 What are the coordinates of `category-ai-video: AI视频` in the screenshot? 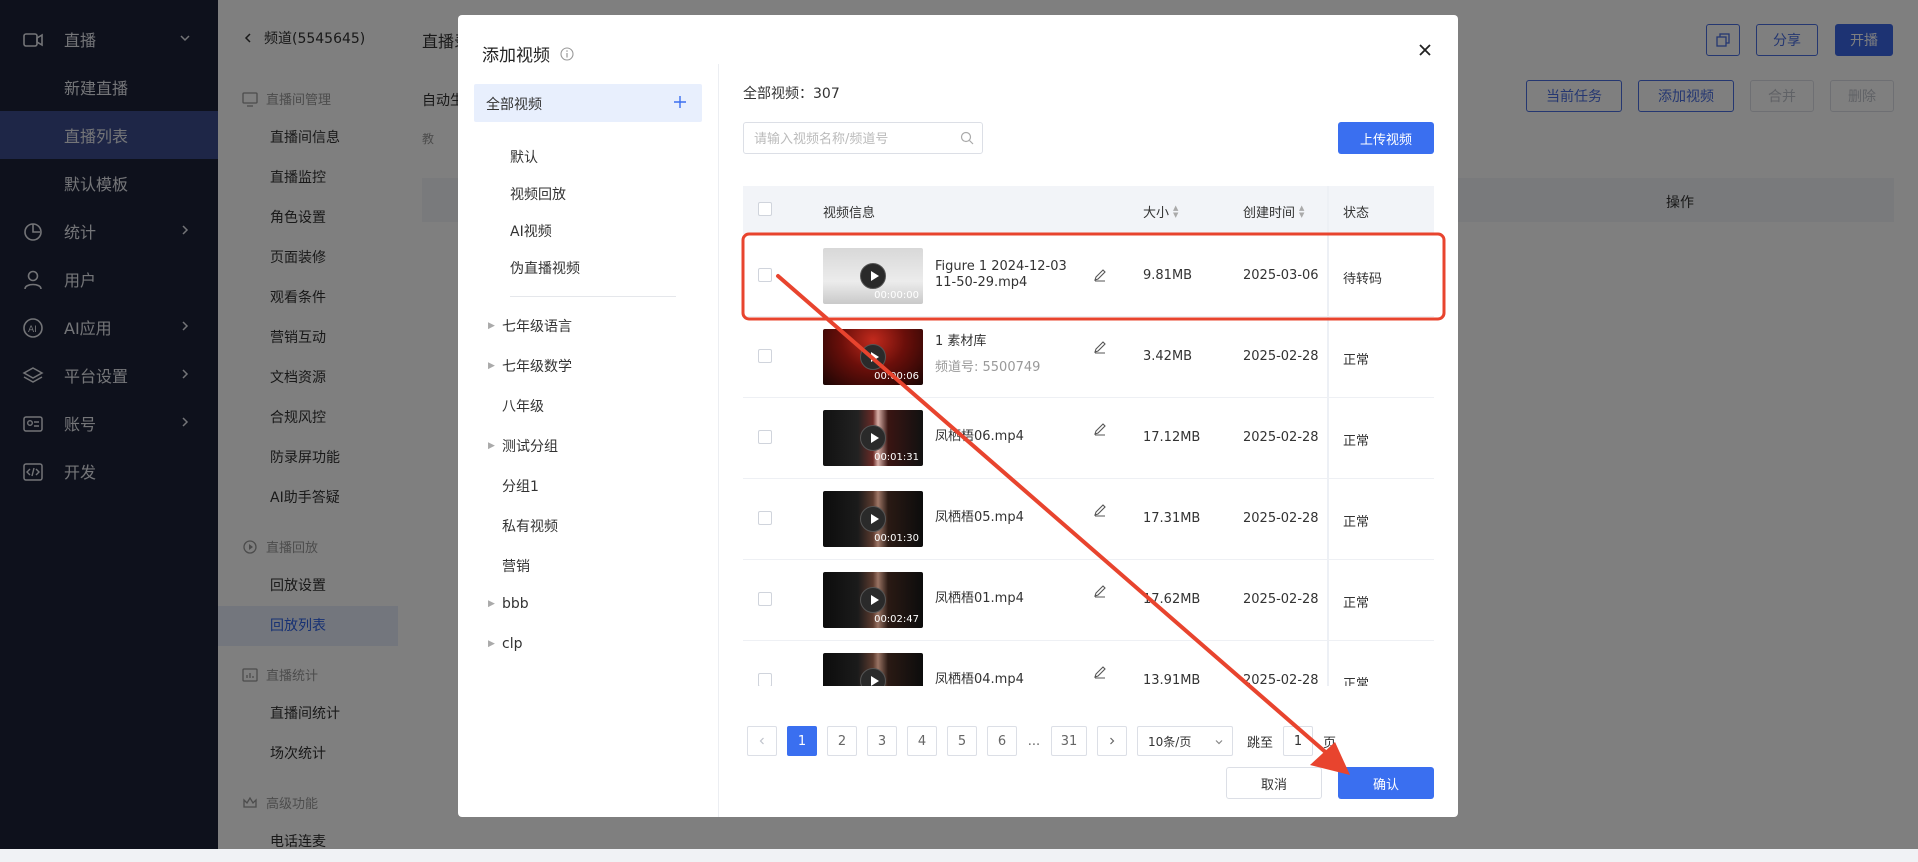 It's located at (531, 231).